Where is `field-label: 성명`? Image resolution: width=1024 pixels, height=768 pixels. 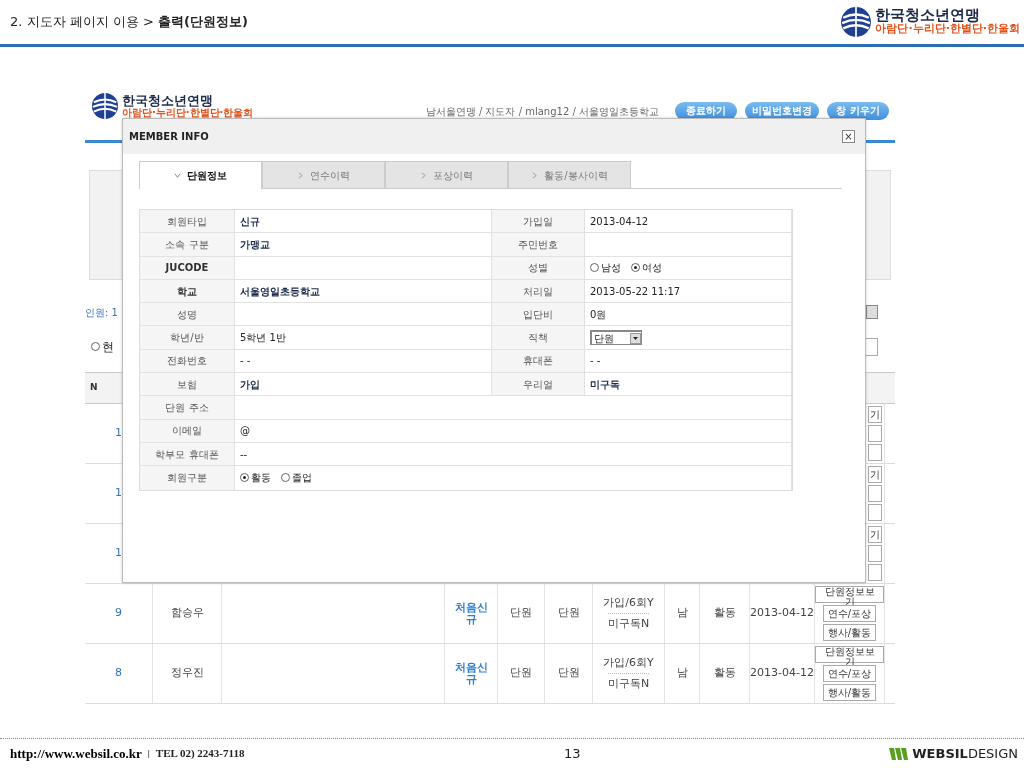
field-label: 성명 is located at coordinates (187, 314).